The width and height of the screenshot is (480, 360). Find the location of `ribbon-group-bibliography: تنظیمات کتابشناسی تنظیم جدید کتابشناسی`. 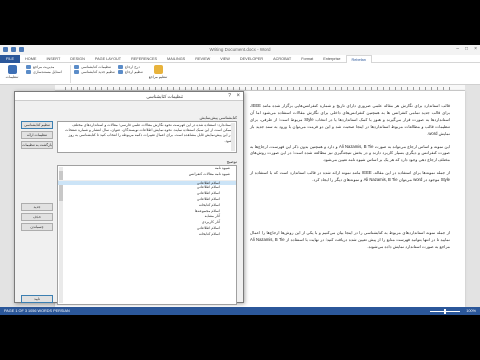

ribbon-group-bibliography: تنظیمات کتابشناسی تنظیم جدید کتابشناسی is located at coordinates (94, 69).